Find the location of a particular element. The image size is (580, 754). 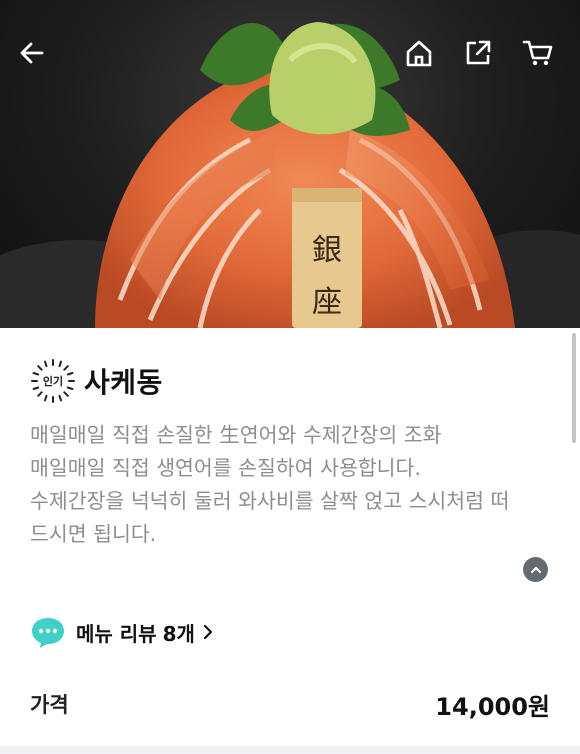

share-button is located at coordinates (483, 58).